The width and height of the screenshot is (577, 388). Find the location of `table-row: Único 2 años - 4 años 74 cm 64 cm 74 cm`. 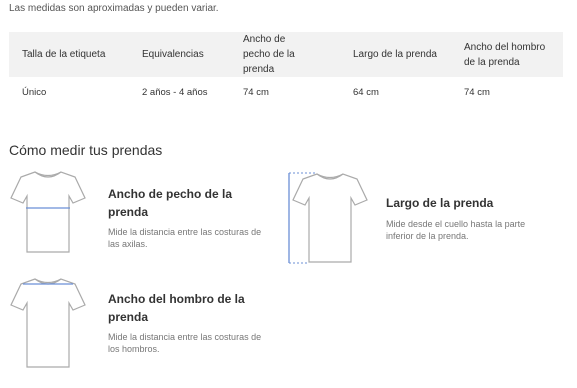

table-row: Único 2 años - 4 años 74 cm 64 cm 74 cm is located at coordinates (286, 92).